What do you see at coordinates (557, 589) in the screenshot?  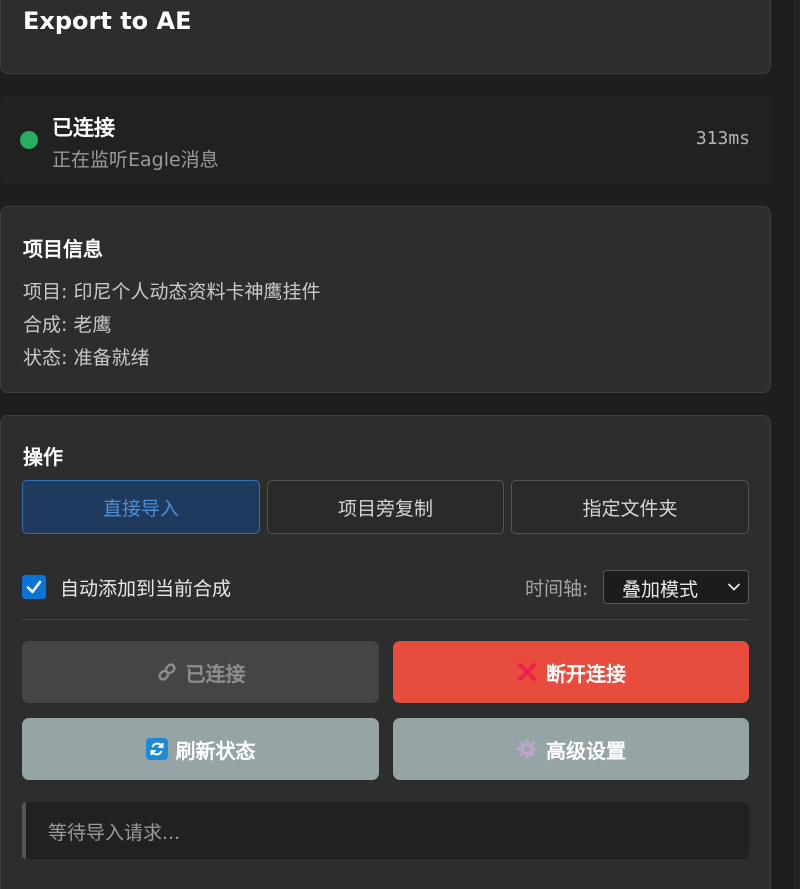 I see `timeline-label: 时间轴:` at bounding box center [557, 589].